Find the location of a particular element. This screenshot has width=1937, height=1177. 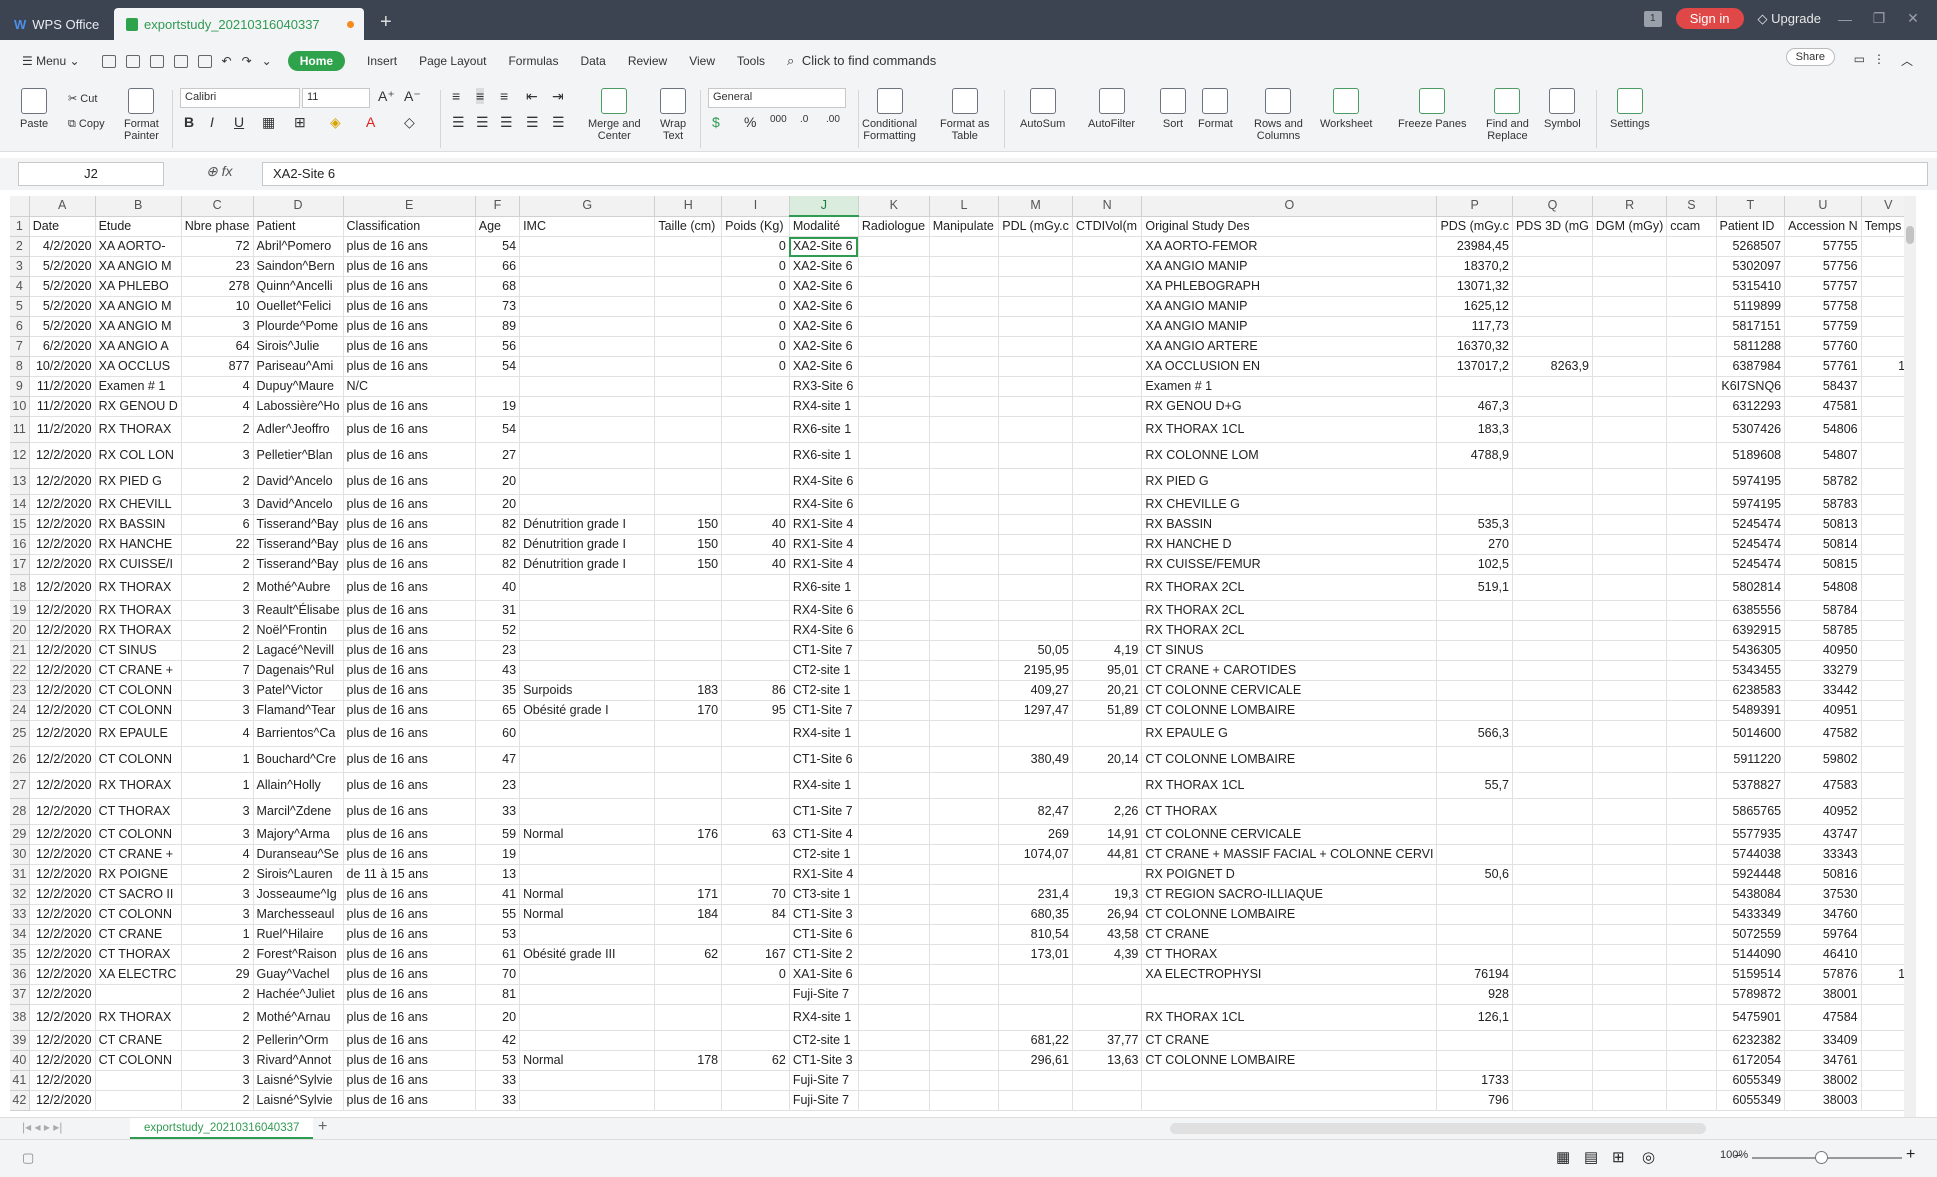

font-size-select: 11 is located at coordinates (336, 98).